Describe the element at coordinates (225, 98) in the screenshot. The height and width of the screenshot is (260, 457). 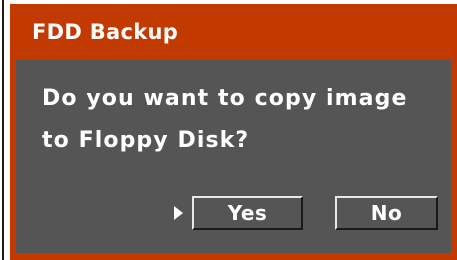
I see `dialog-message-line-1: Do you want to copy image` at that location.